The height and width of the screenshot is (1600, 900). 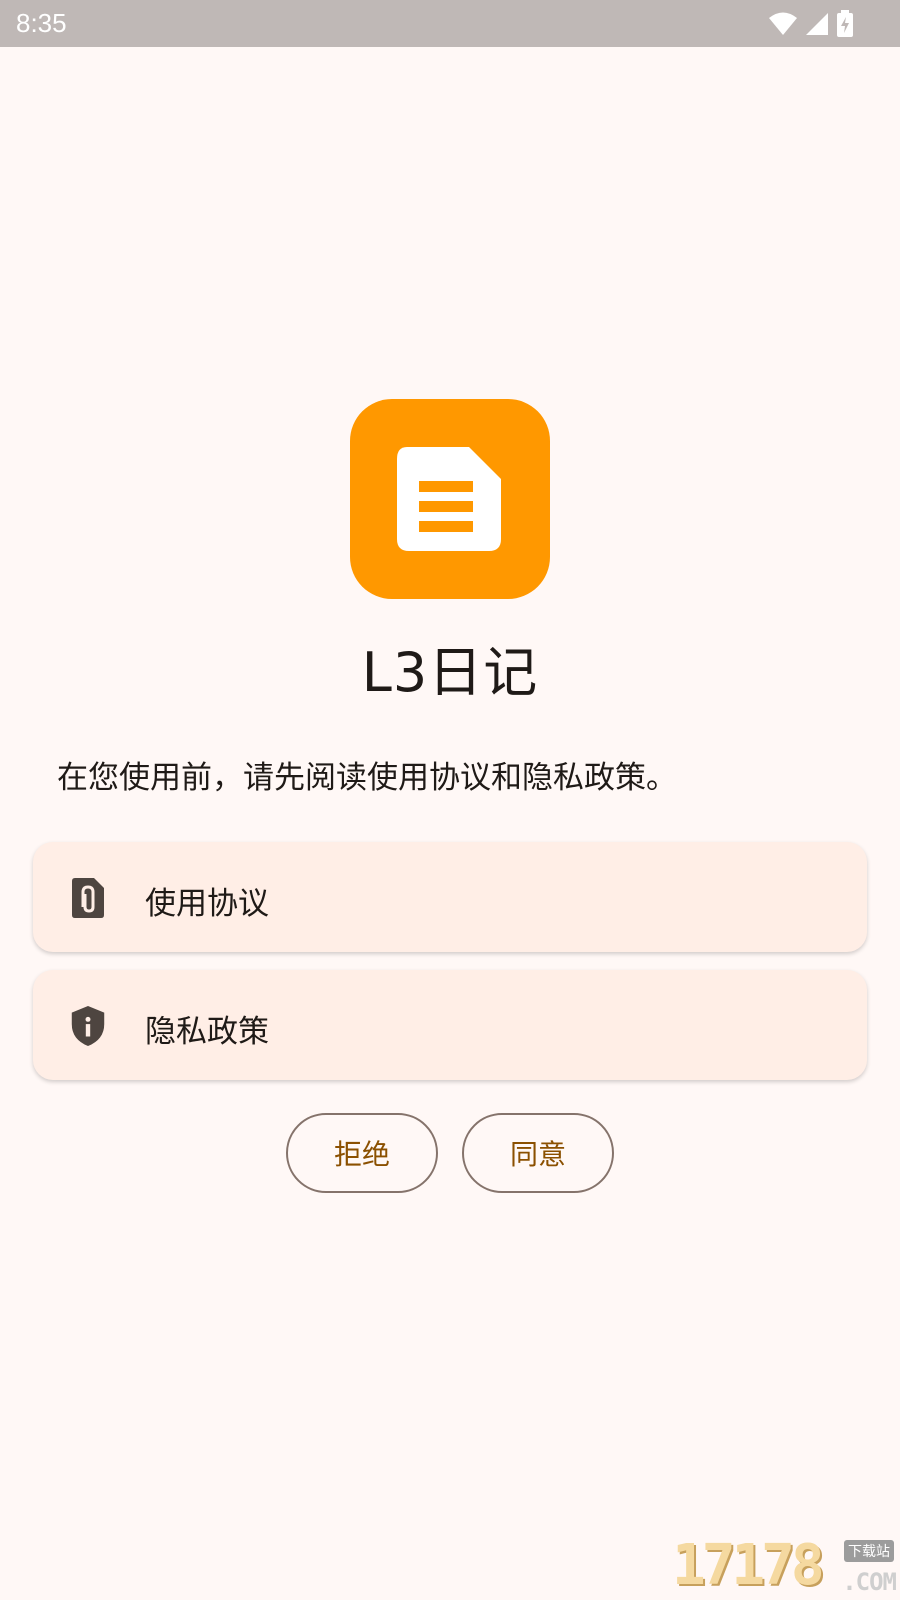 What do you see at coordinates (362, 1153) in the screenshot?
I see `reject-button: 拒绝` at bounding box center [362, 1153].